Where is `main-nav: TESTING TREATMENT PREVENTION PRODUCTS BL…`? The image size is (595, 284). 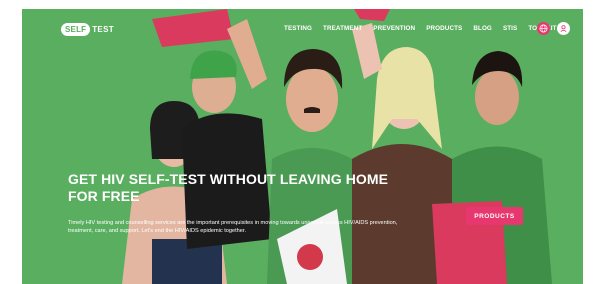 main-nav: TESTING TREATMENT PREVENTION PRODUCTS BL… is located at coordinates (420, 29).